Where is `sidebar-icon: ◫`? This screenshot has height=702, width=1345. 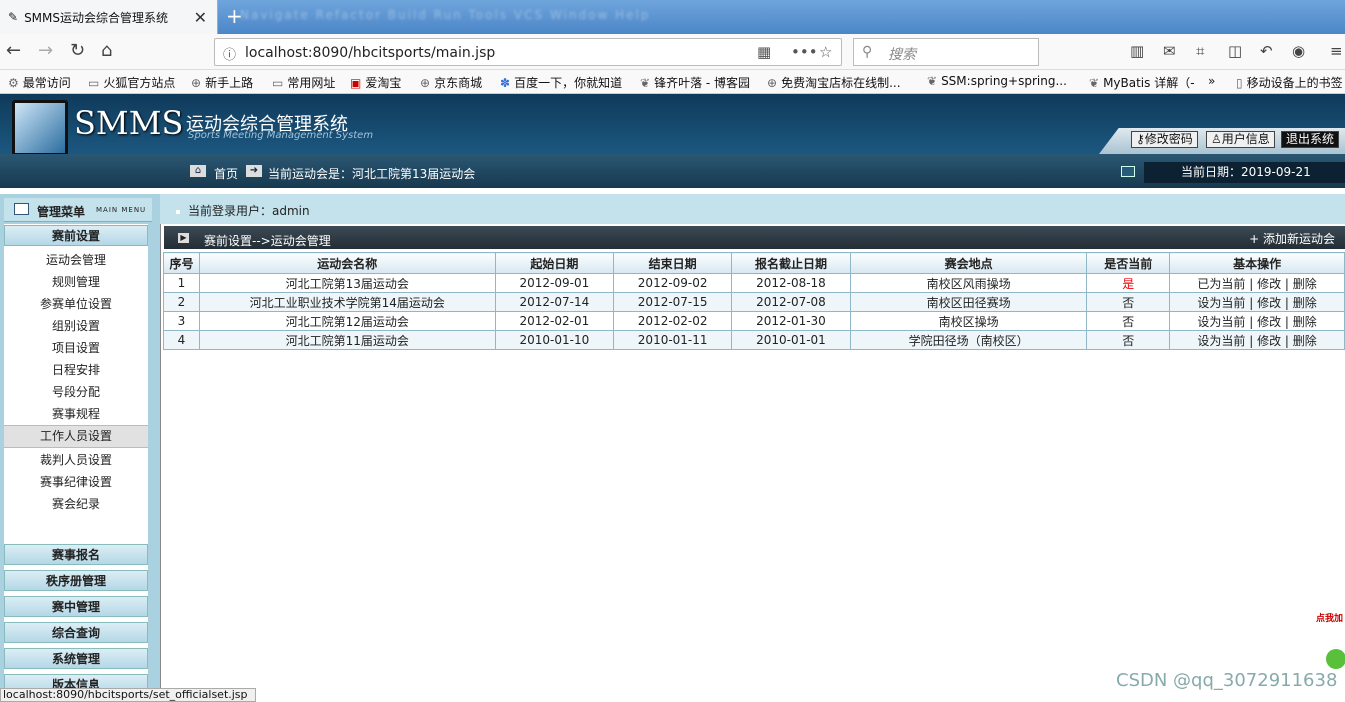 sidebar-icon: ◫ is located at coordinates (1235, 51).